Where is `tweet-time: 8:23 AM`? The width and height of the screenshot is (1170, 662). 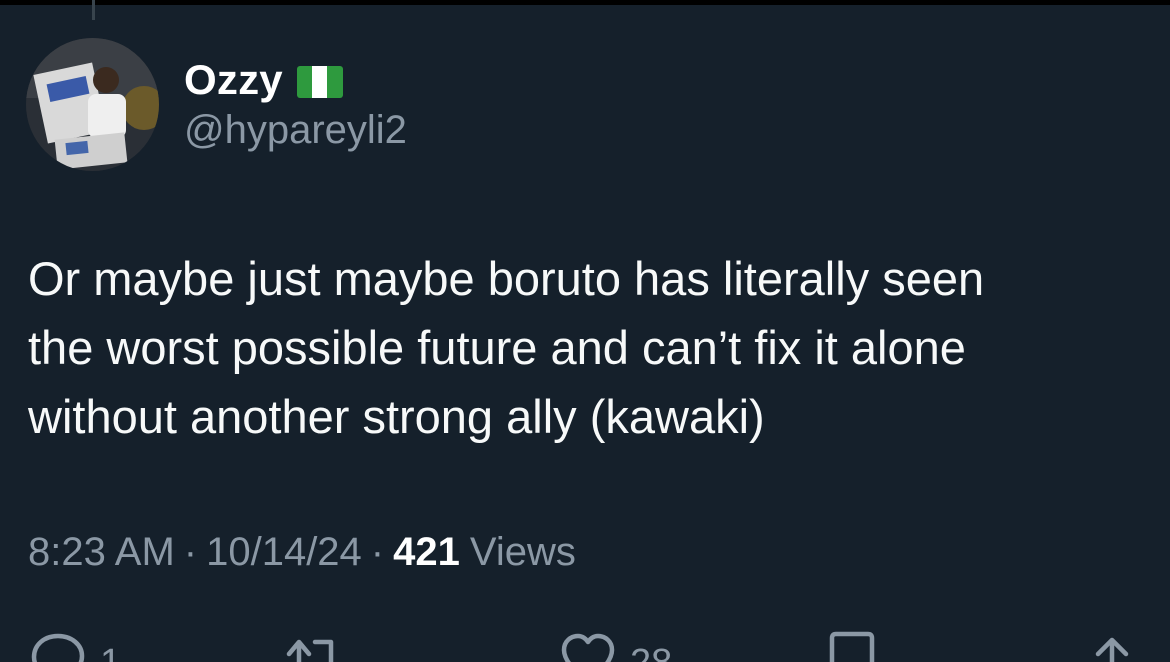 tweet-time: 8:23 AM is located at coordinates (101, 552).